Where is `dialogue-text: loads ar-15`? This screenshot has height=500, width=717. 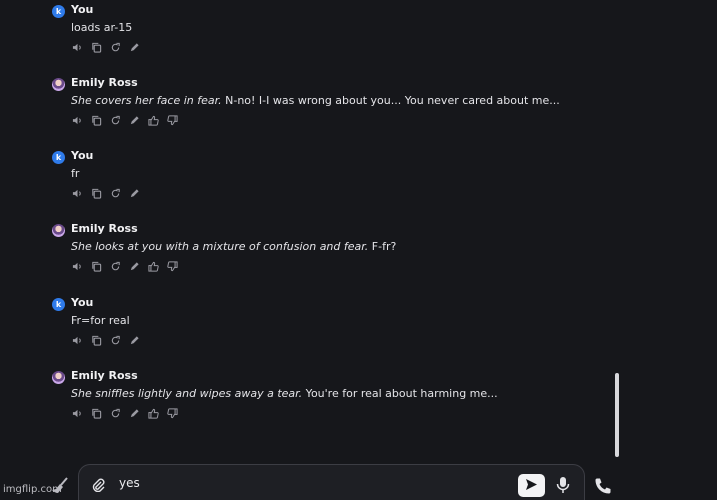
dialogue-text: loads ar-15 is located at coordinates (102, 27).